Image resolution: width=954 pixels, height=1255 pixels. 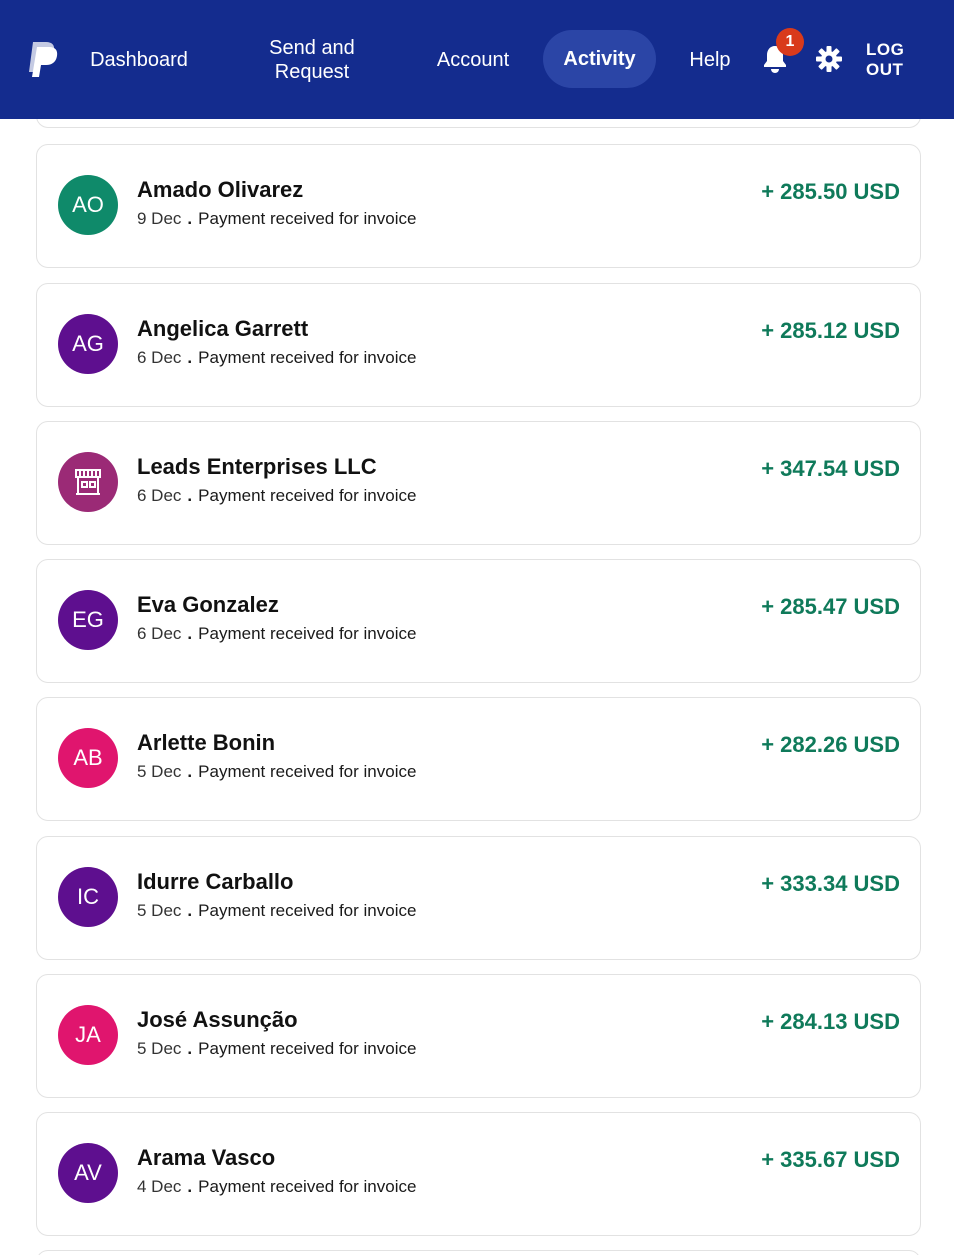 What do you see at coordinates (473, 60) in the screenshot?
I see `nav-account: Account` at bounding box center [473, 60].